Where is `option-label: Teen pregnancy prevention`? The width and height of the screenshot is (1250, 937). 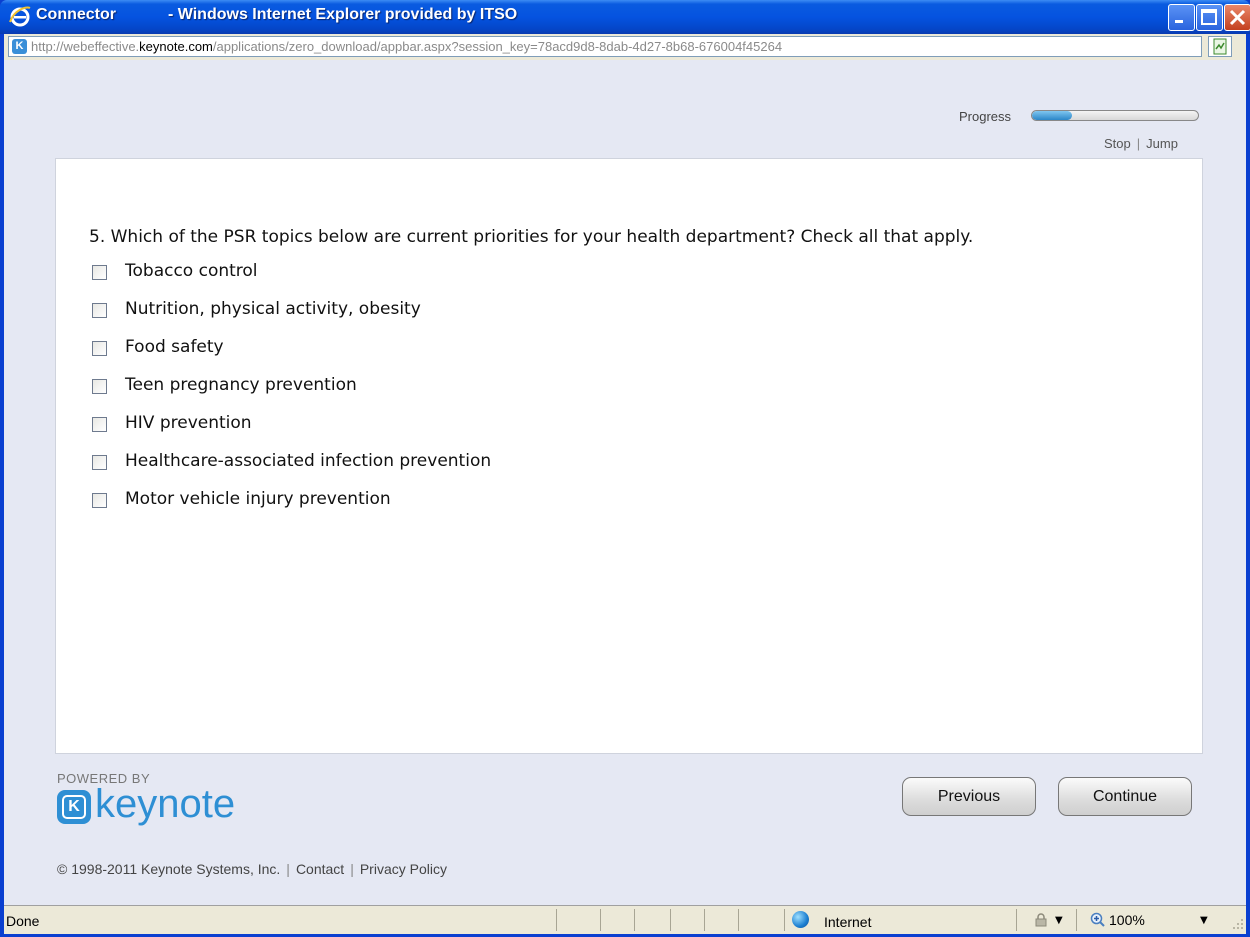 option-label: Teen pregnancy prevention is located at coordinates (241, 385).